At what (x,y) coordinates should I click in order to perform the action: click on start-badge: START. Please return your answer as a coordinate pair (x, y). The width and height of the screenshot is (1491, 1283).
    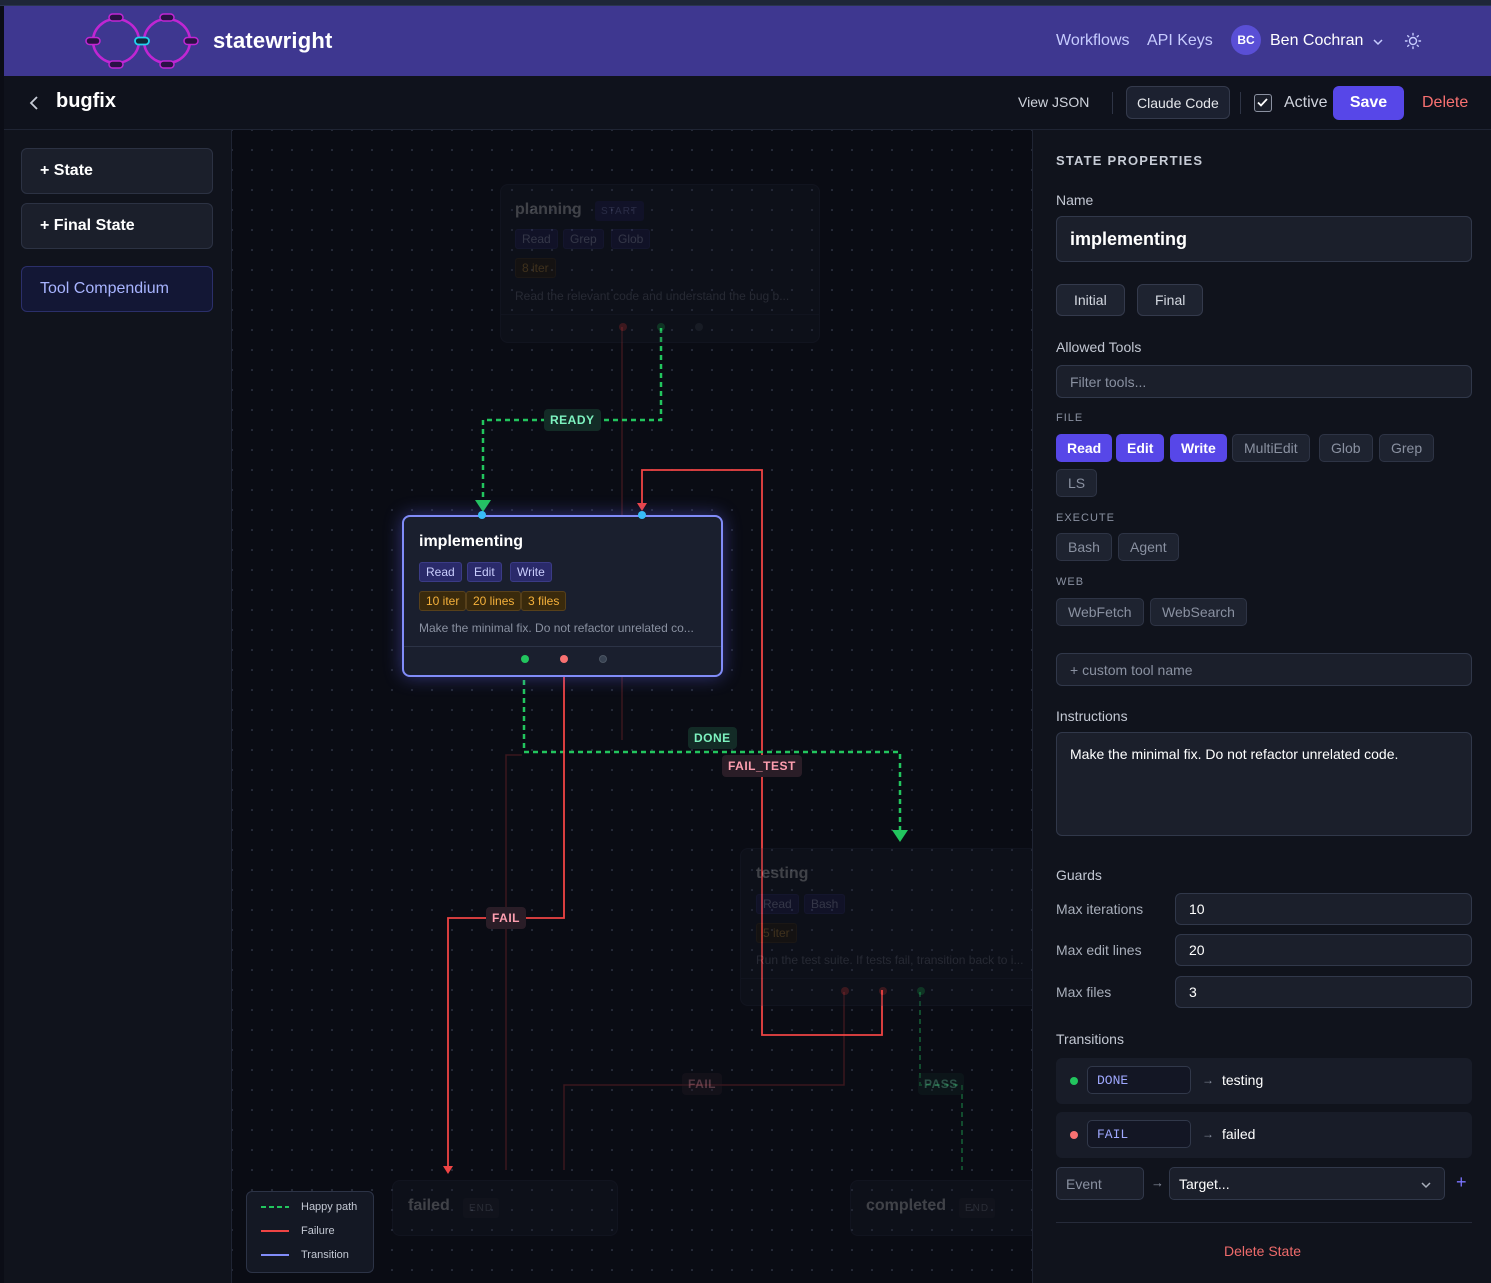
    Looking at the image, I should click on (619, 211).